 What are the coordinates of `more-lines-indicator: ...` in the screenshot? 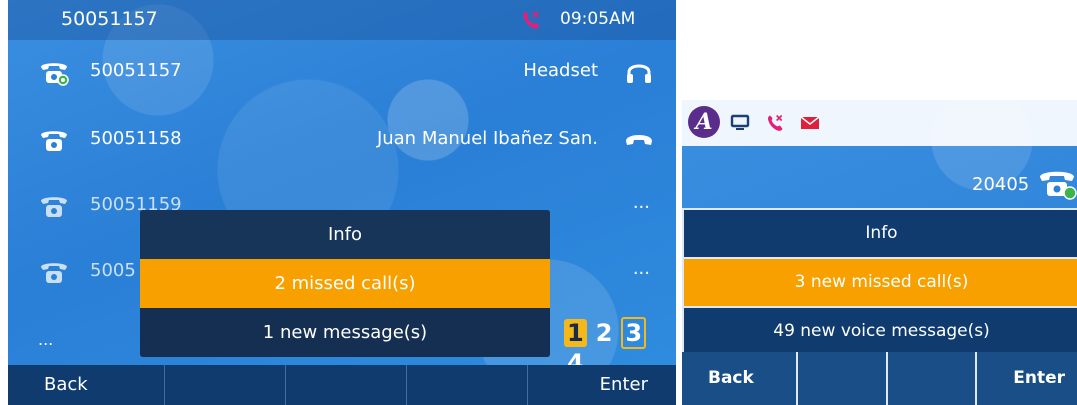 It's located at (45, 339).